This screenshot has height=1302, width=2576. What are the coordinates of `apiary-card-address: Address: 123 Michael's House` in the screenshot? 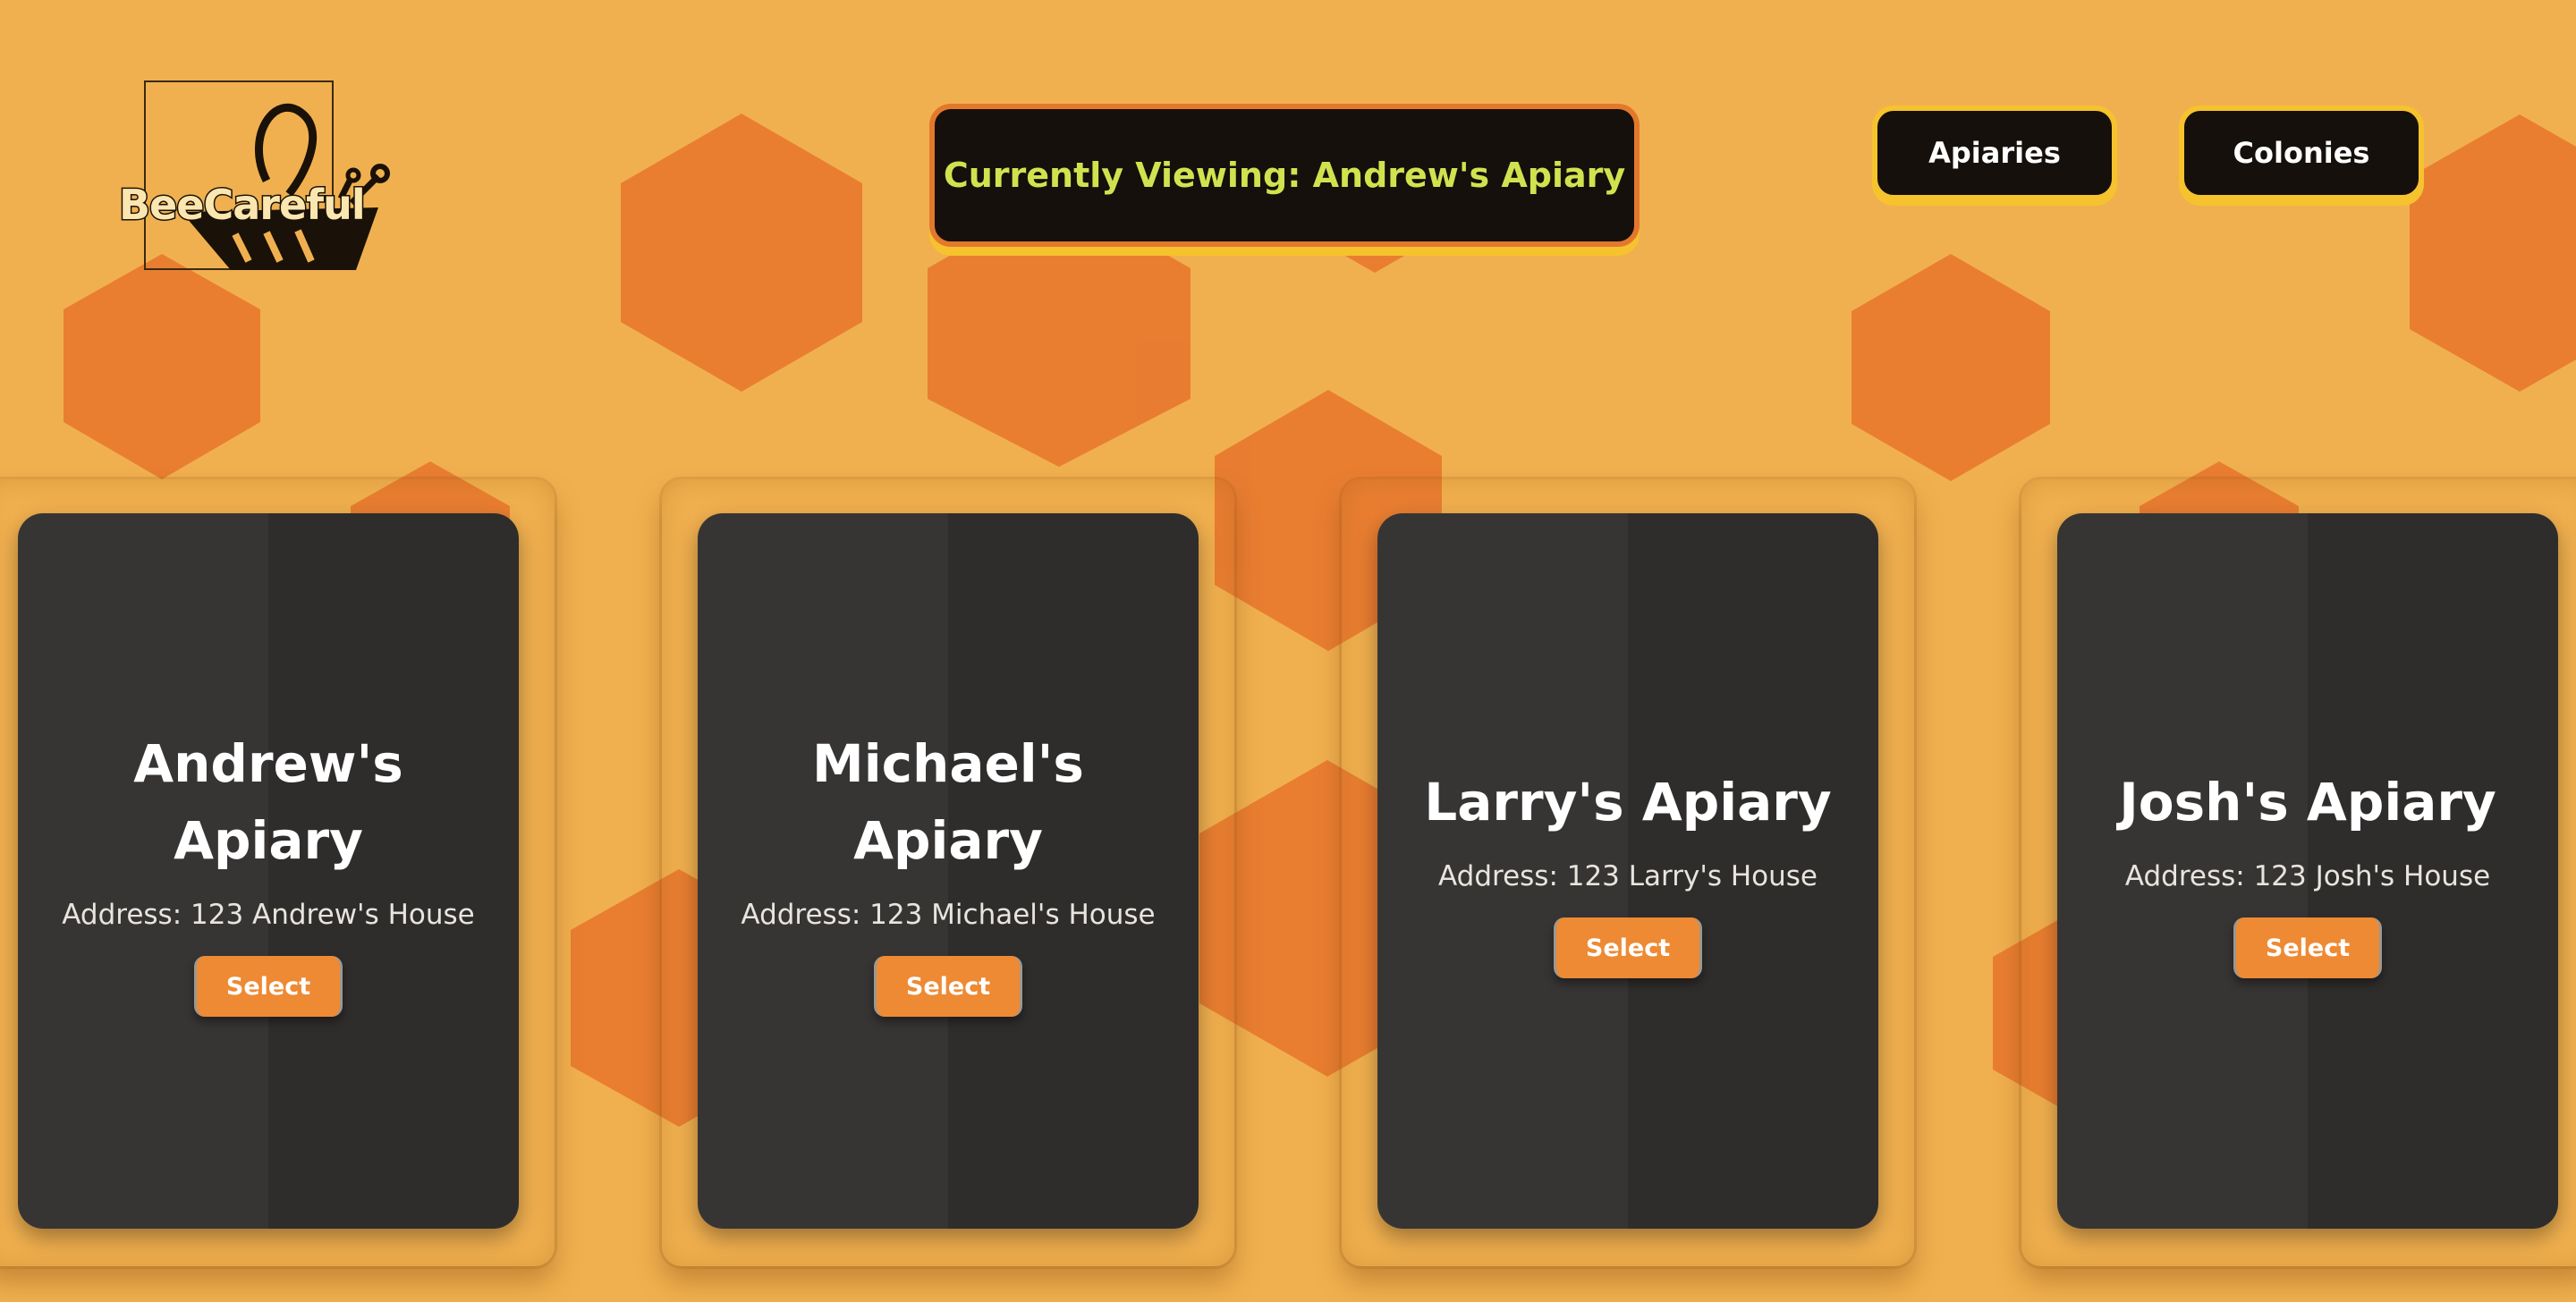 It's located at (948, 915).